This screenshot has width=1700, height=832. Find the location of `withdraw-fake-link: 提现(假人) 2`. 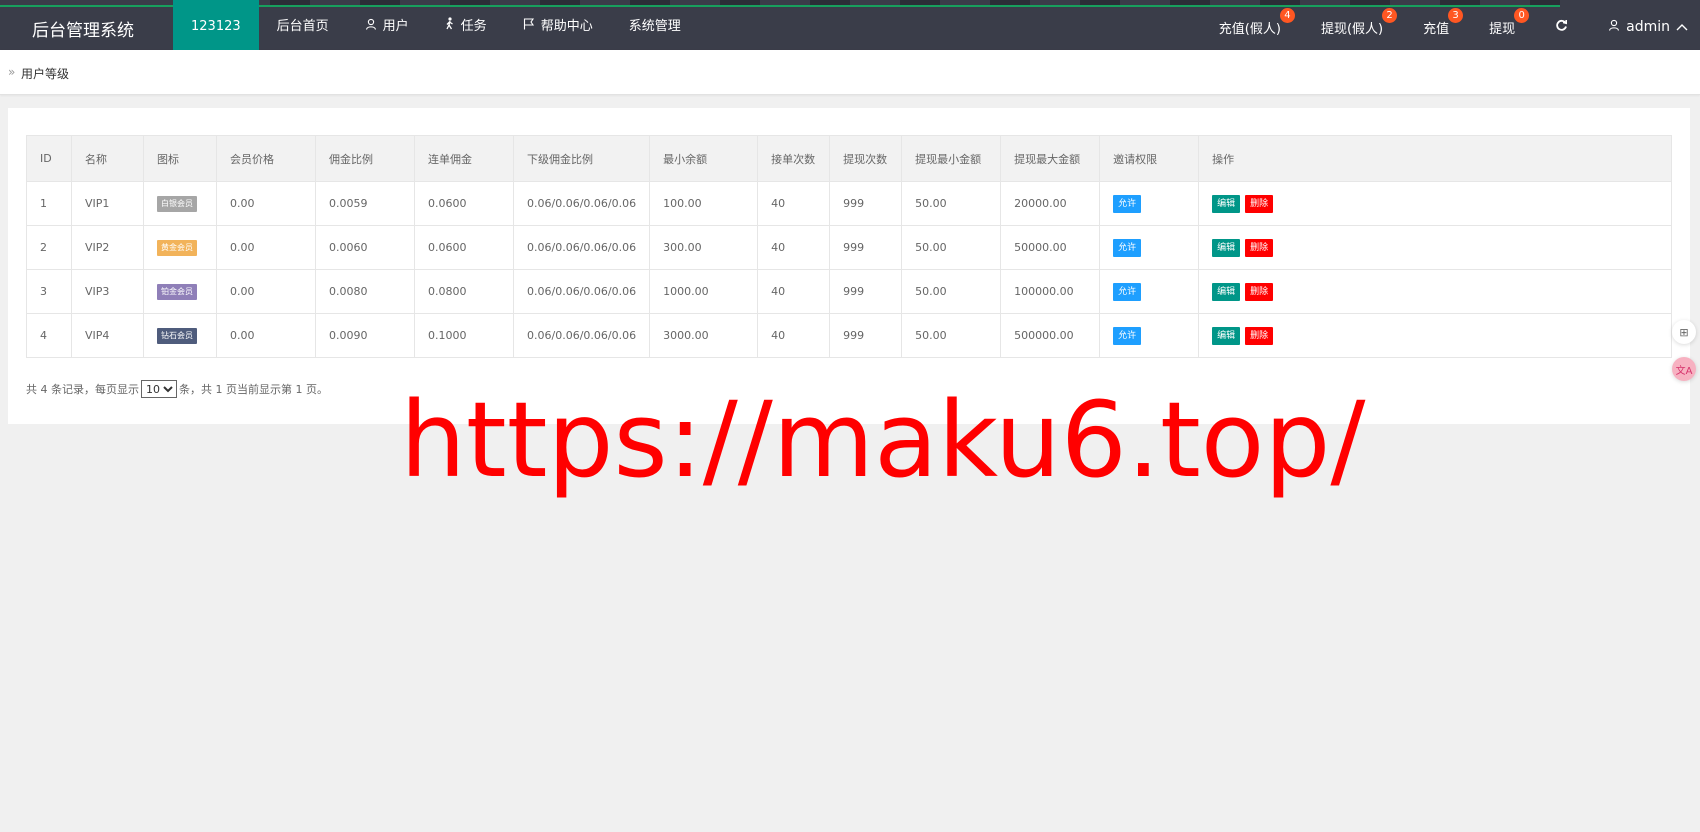

withdraw-fake-link: 提现(假人) 2 is located at coordinates (1352, 25).